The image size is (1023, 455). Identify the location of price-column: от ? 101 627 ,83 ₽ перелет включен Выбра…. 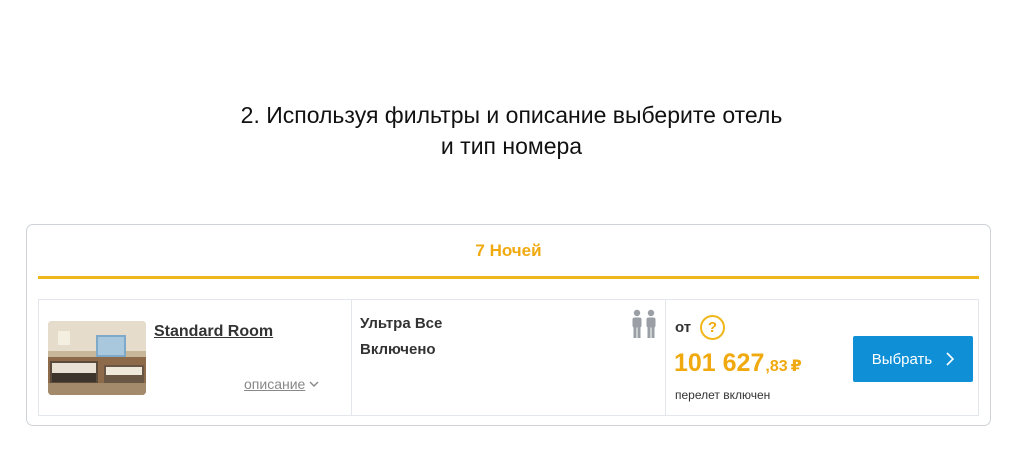
(822, 357).